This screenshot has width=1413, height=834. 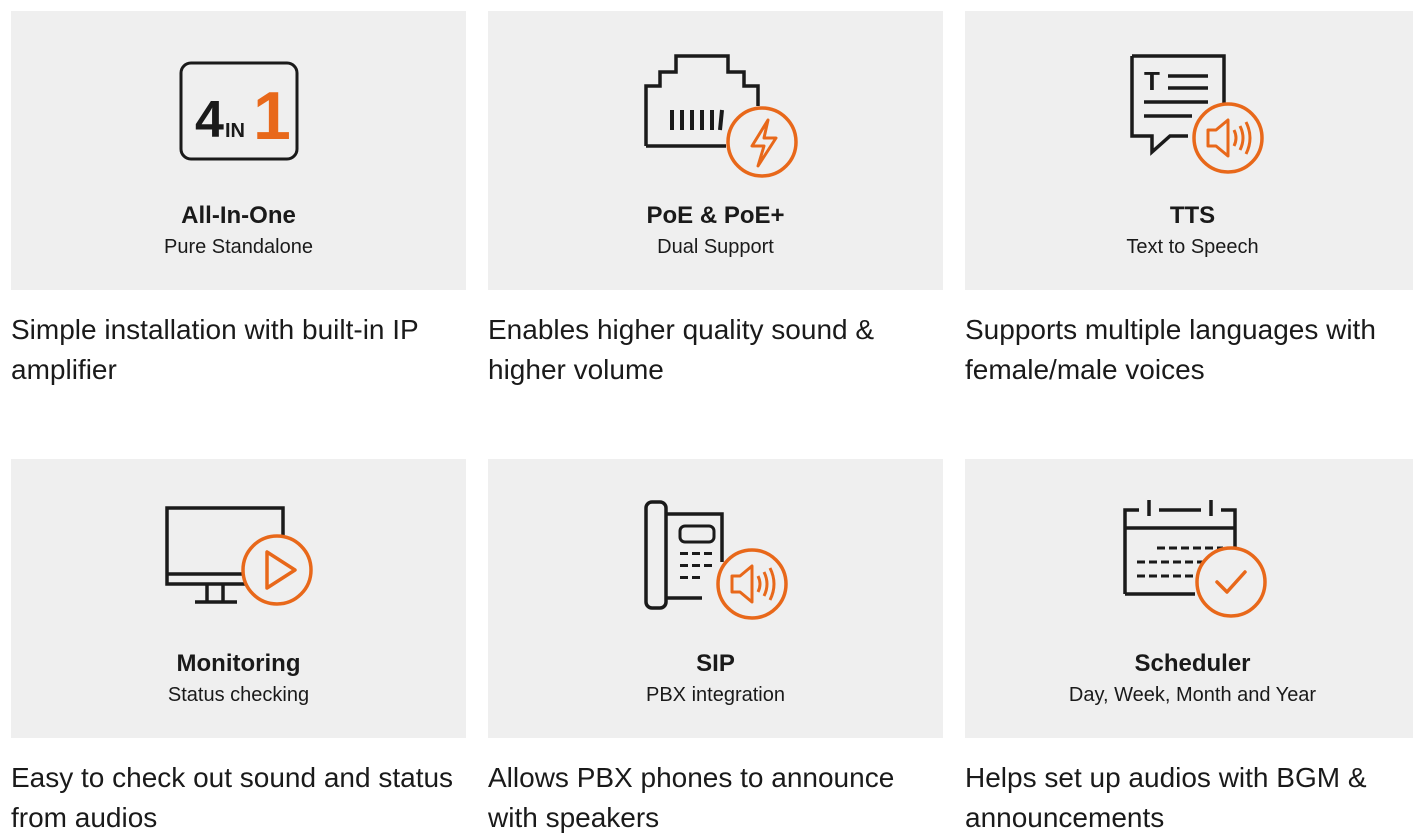 What do you see at coordinates (1192, 663) in the screenshot?
I see `feature-title: Scheduler` at bounding box center [1192, 663].